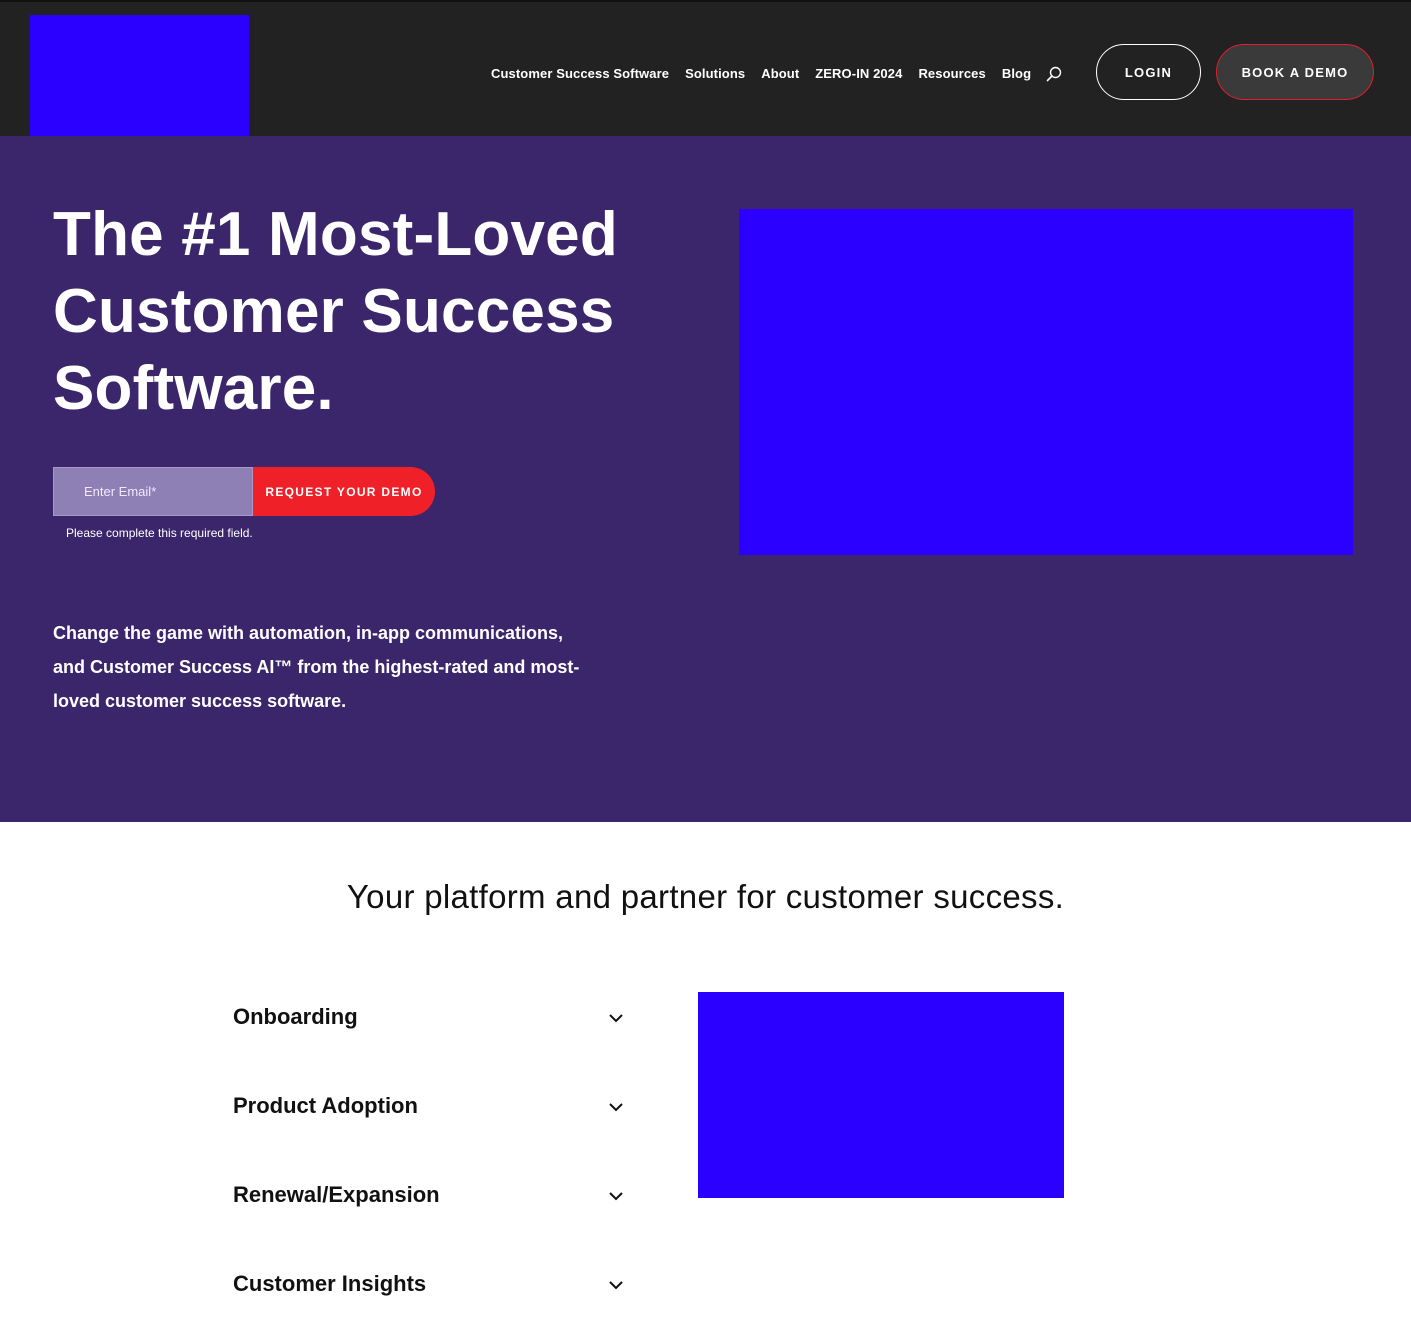  I want to click on accordion-label: Renewal/Expansion, so click(336, 1194).